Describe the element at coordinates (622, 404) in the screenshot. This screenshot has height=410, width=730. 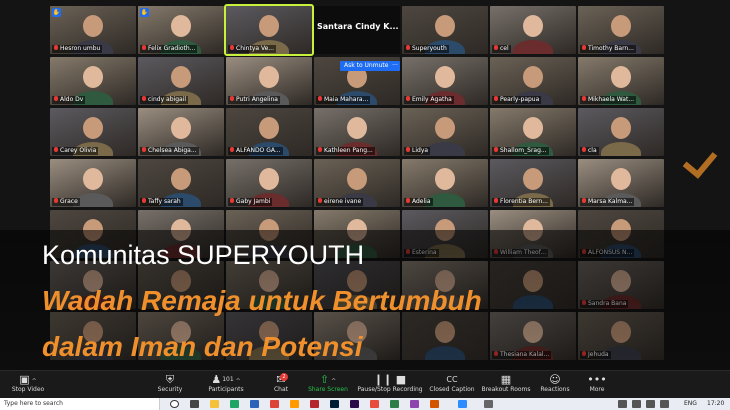
I see `network-icon` at that location.